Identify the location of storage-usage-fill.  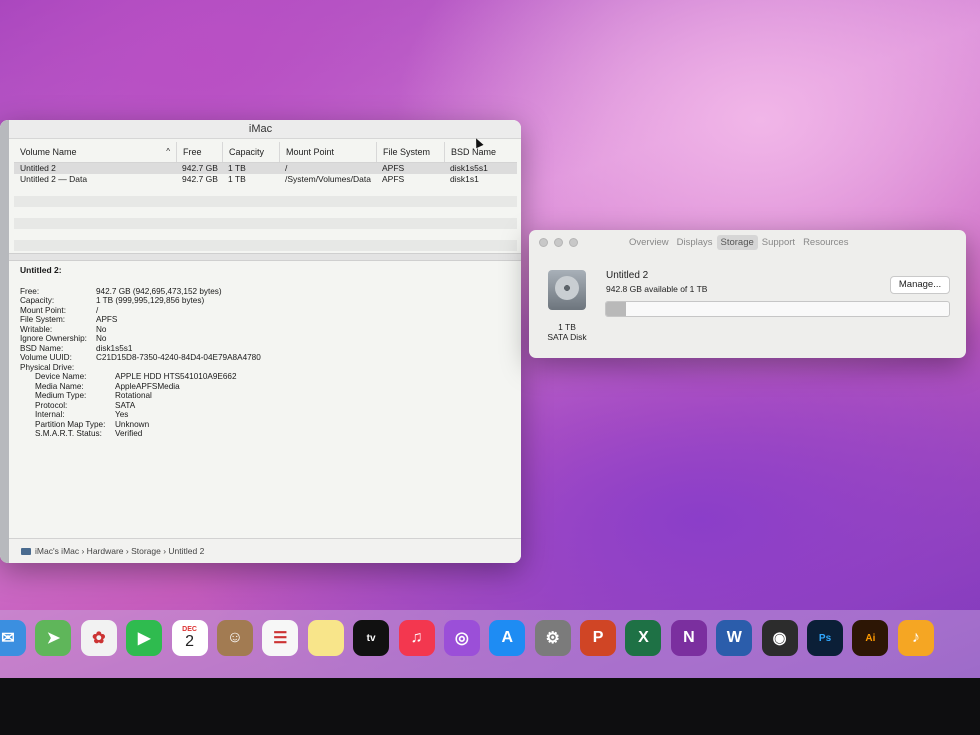
(616, 309).